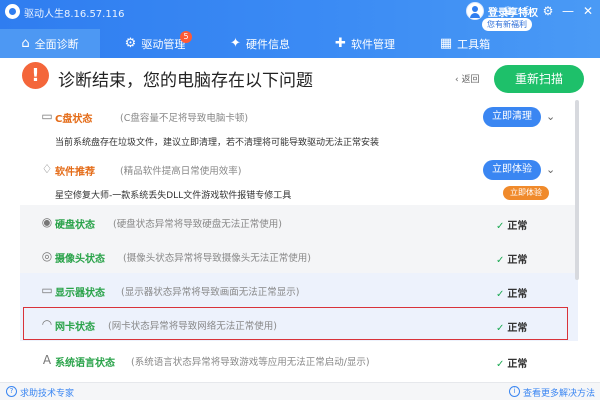  What do you see at coordinates (80, 259) in the screenshot?
I see `row-name: 摄像头状态` at bounding box center [80, 259].